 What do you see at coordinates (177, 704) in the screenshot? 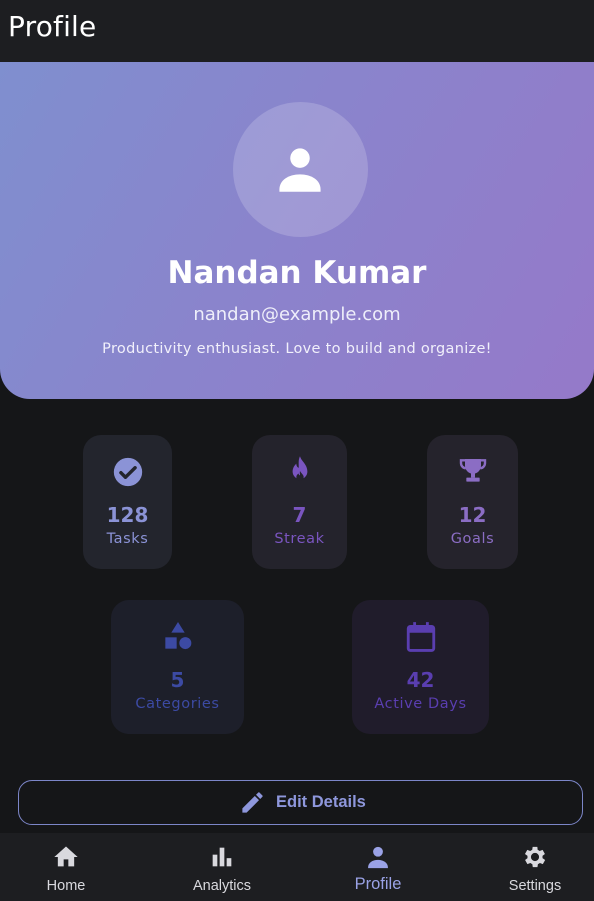
I see `stat-label: Categories` at bounding box center [177, 704].